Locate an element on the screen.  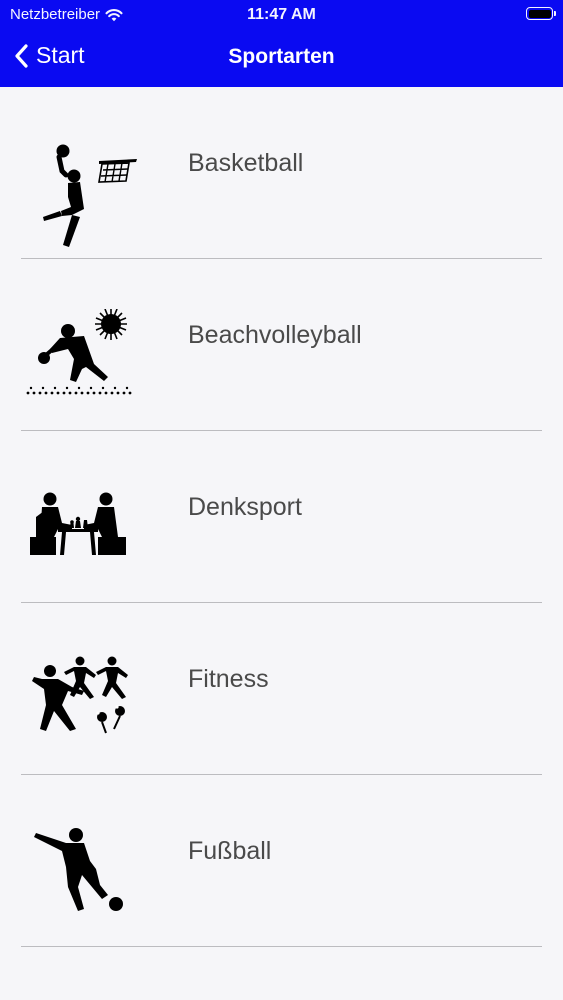
battery-fill is located at coordinates (539, 13).